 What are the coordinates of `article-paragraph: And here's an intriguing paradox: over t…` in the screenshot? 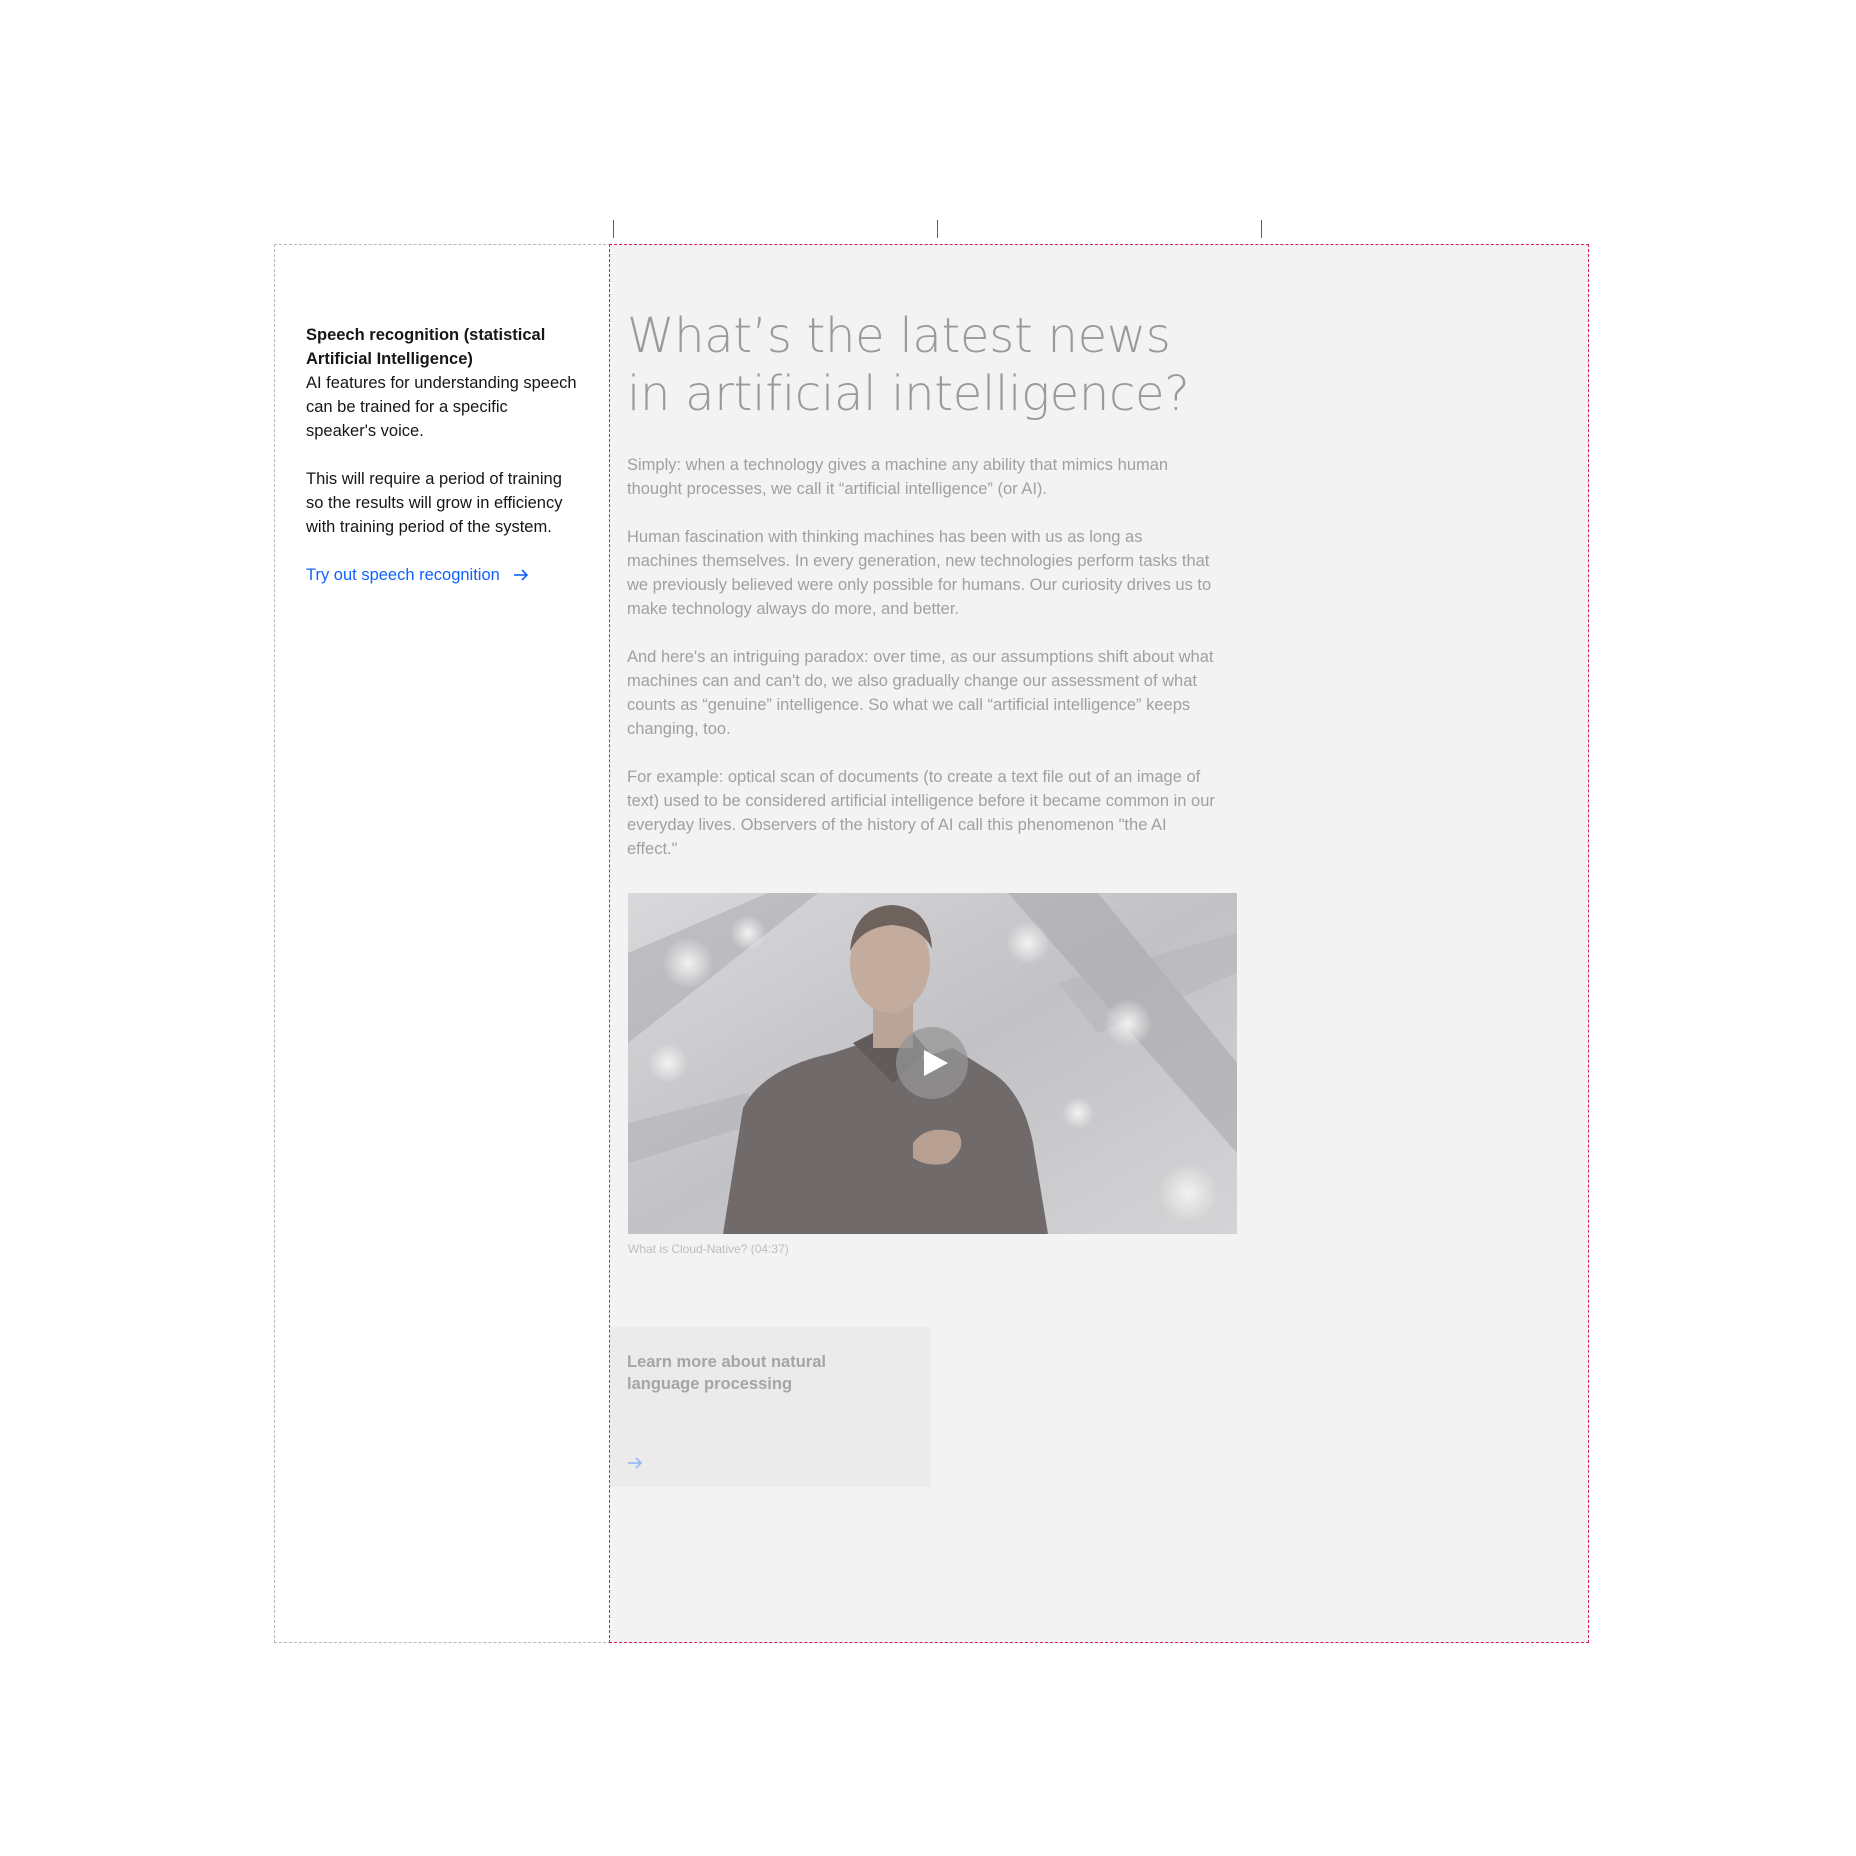 It's located at (920, 693).